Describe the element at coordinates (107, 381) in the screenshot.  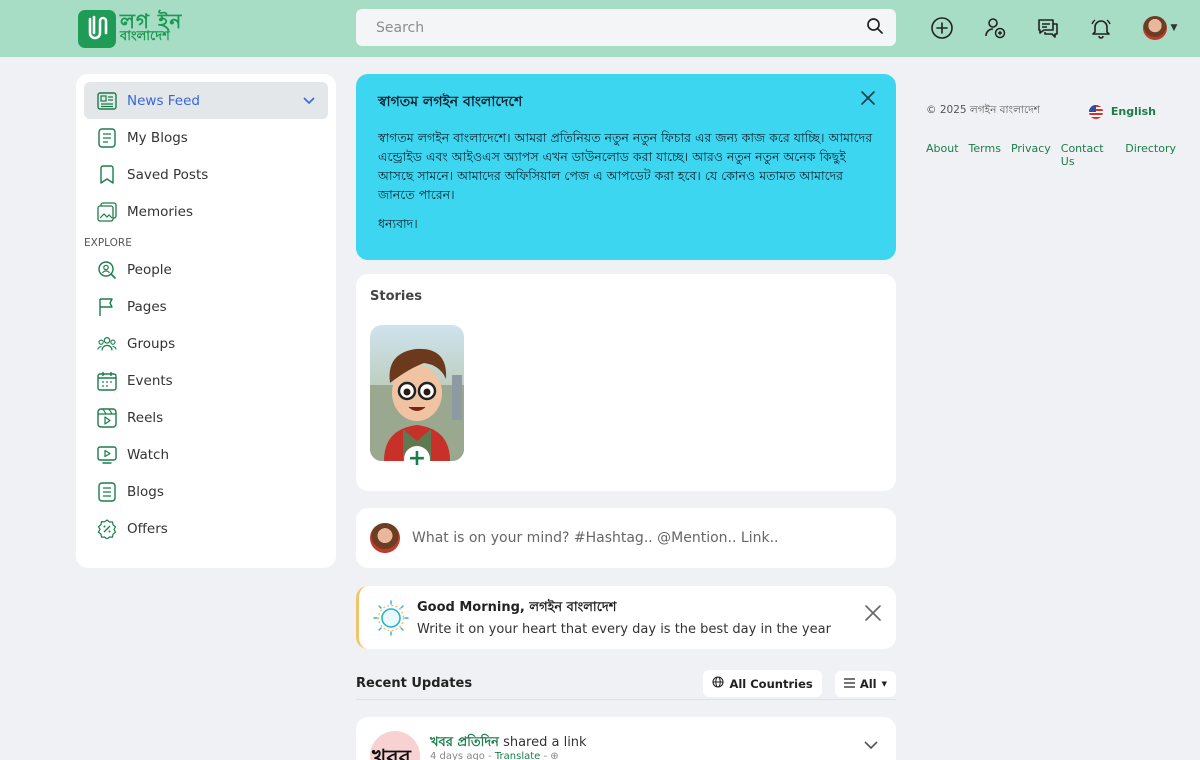
I see `calendar-icon` at that location.